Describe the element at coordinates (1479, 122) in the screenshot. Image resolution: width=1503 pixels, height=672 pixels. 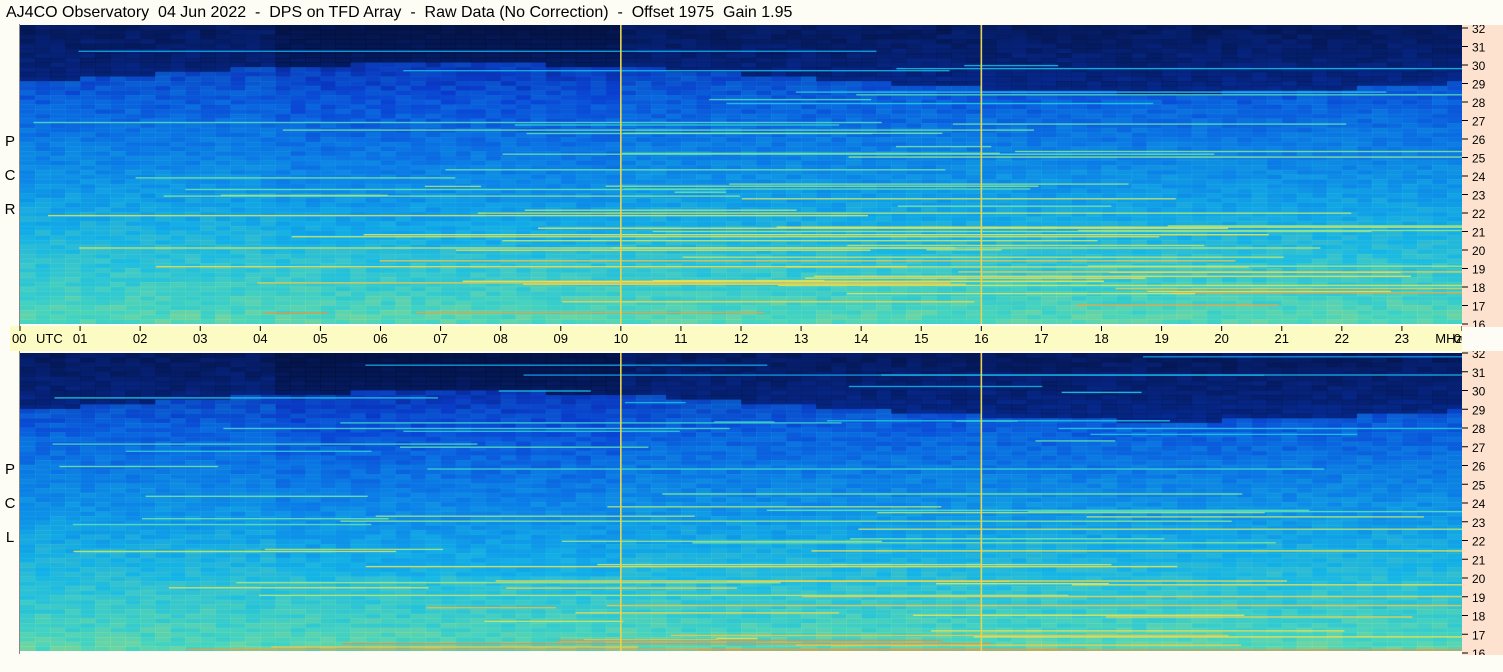
I see `rcp-freq-tick-label: 27` at that location.